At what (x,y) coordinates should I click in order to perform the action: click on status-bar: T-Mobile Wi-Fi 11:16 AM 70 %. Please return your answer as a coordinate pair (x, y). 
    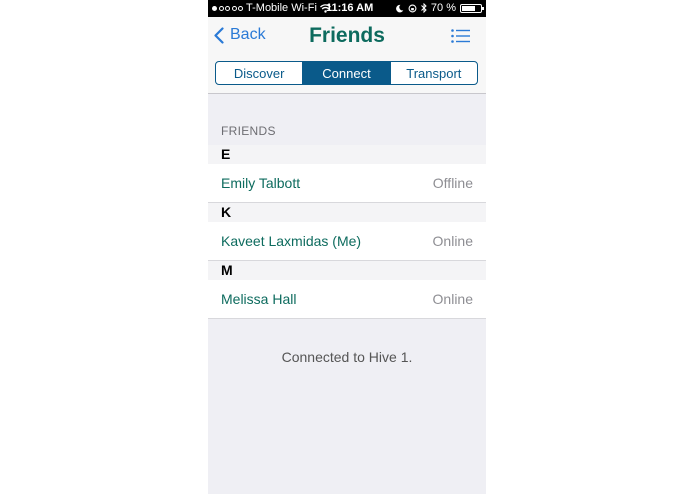
    Looking at the image, I should click on (347, 8).